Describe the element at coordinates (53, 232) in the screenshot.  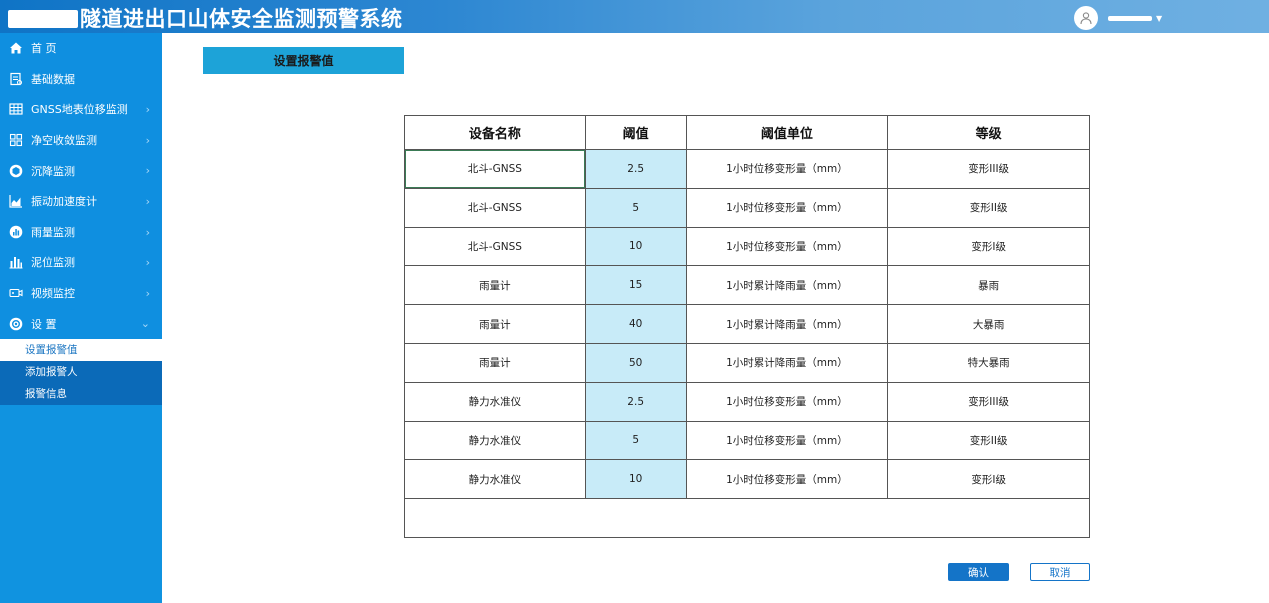
I see `sidebar-item-label: 雨量监测` at that location.